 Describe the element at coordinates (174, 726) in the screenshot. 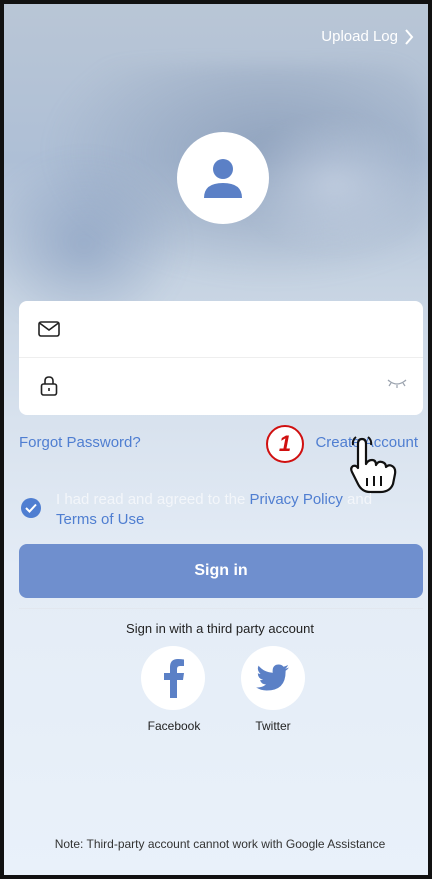

I see `facebook-label: Facebook` at that location.